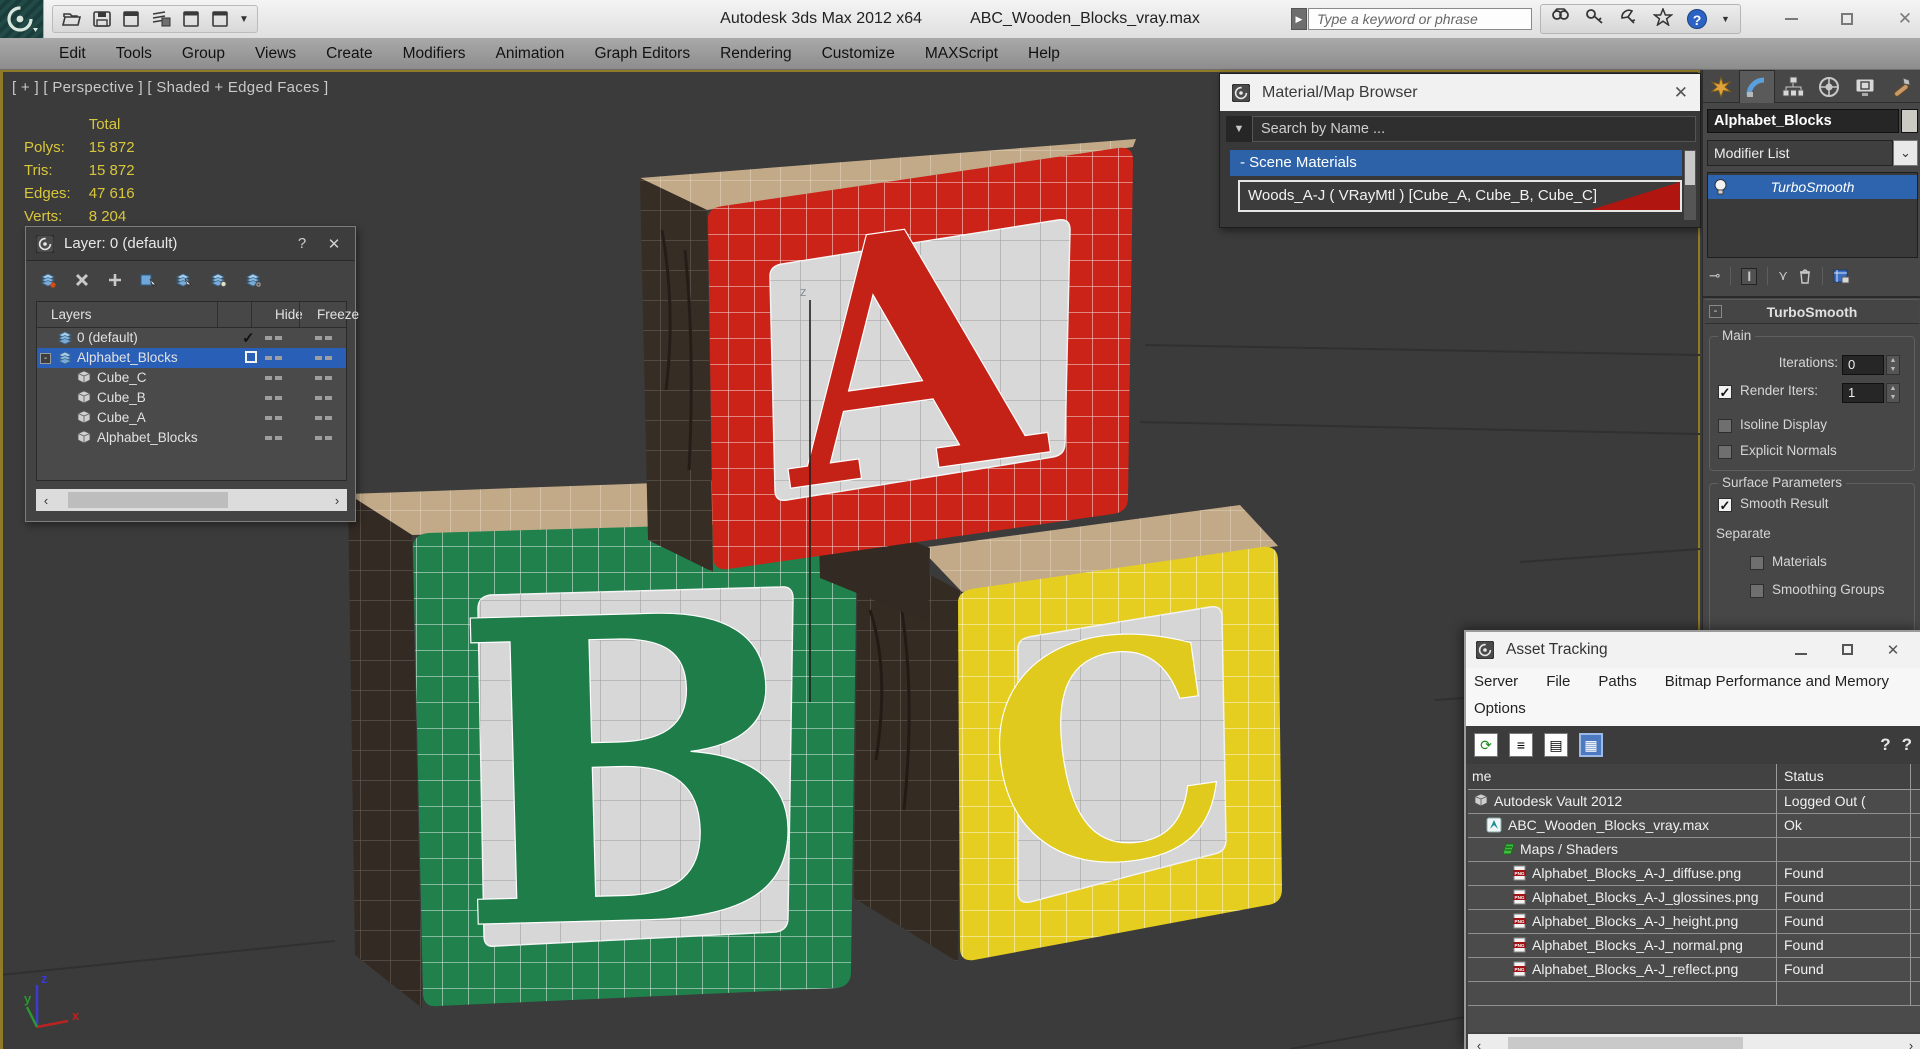 This screenshot has height=1049, width=1920. Describe the element at coordinates (1841, 276) in the screenshot. I see `configure-modifier-sets-icon` at that location.